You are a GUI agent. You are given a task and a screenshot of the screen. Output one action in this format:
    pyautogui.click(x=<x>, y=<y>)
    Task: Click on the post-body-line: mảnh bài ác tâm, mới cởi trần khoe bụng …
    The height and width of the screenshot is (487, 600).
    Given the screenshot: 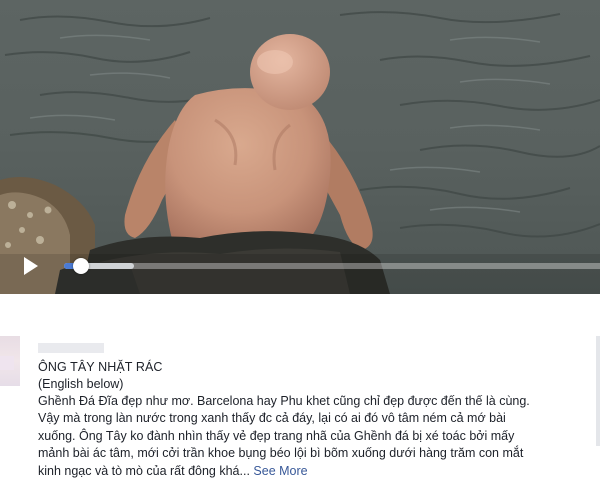 What is the action you would take?
    pyautogui.click(x=281, y=453)
    